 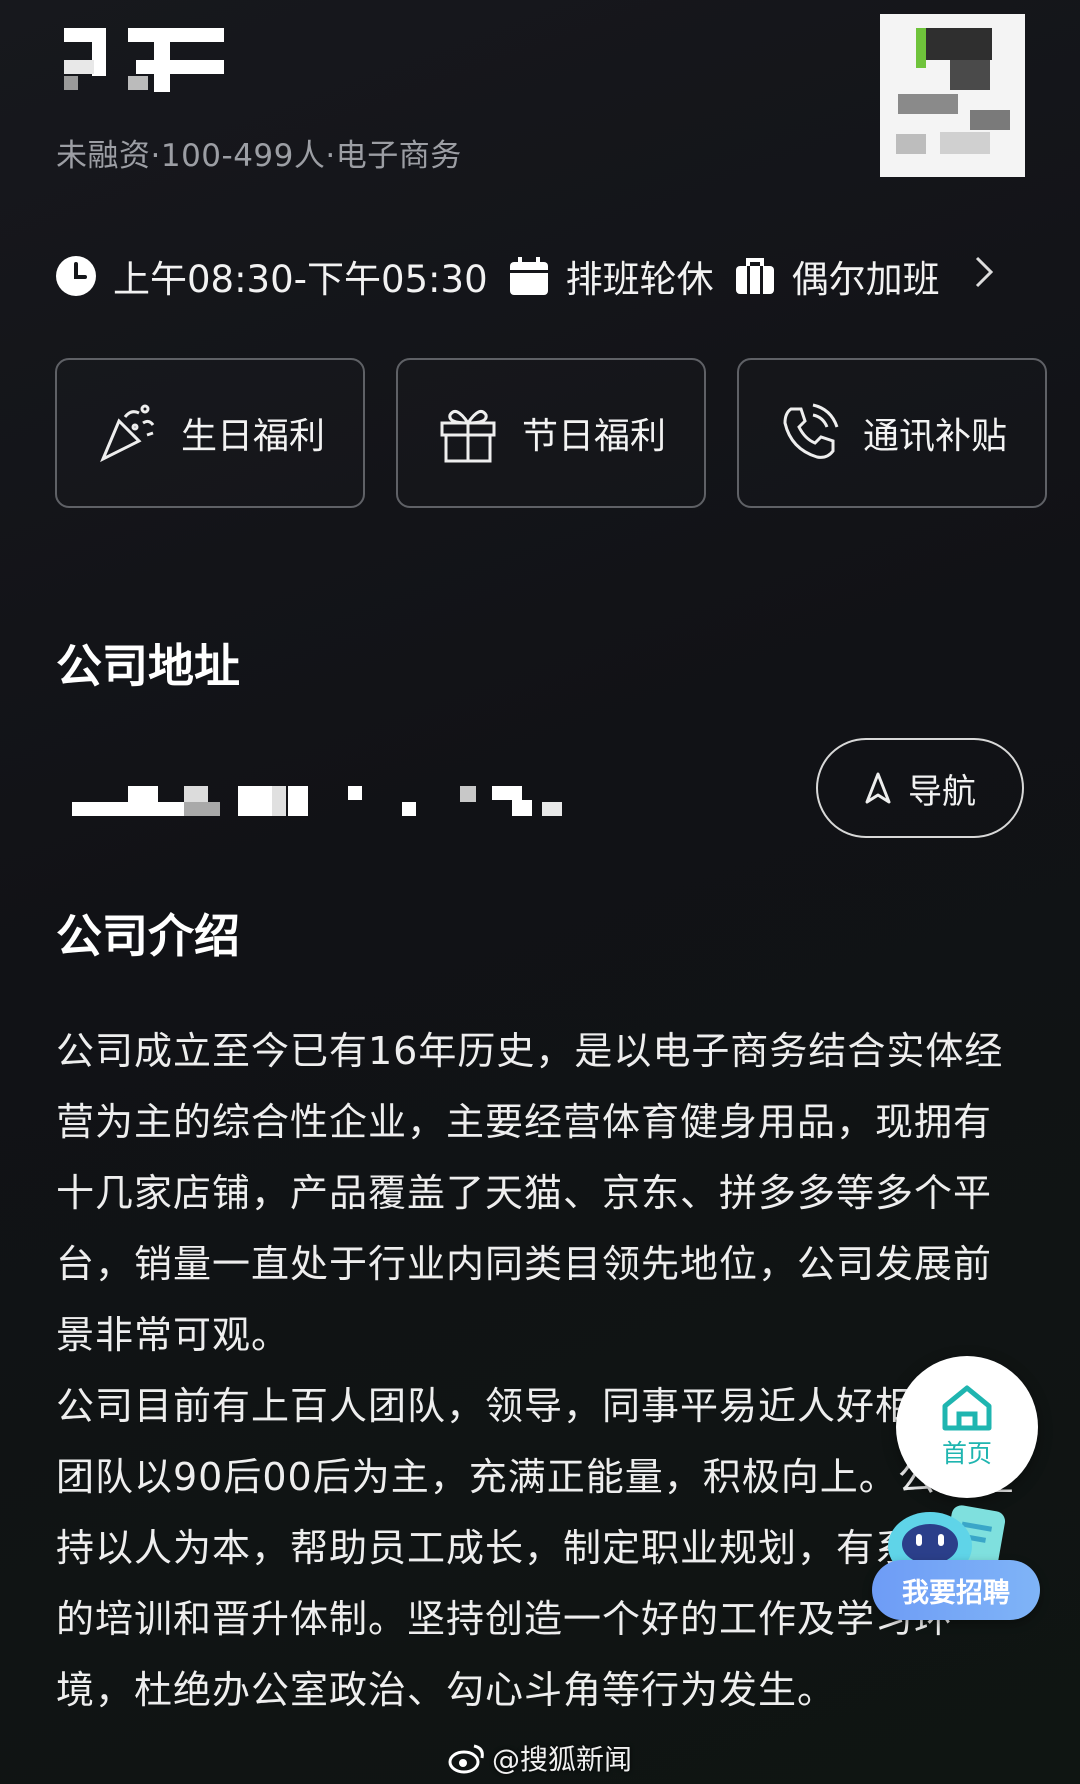 I want to click on address-title: 公司地址, so click(x=148, y=666).